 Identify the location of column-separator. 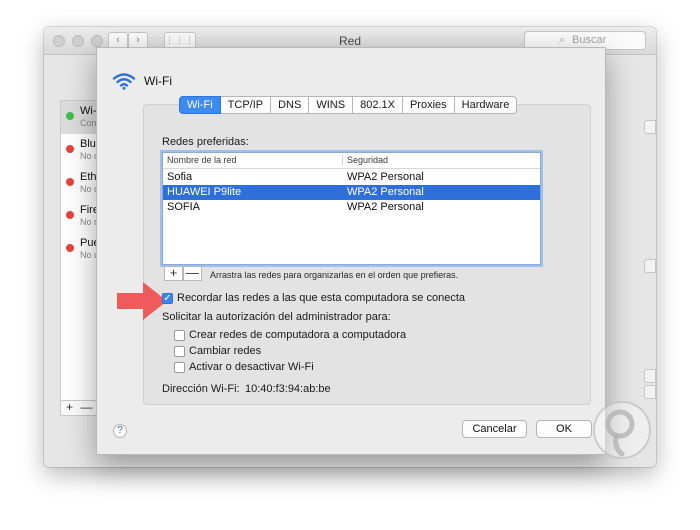
(342, 160).